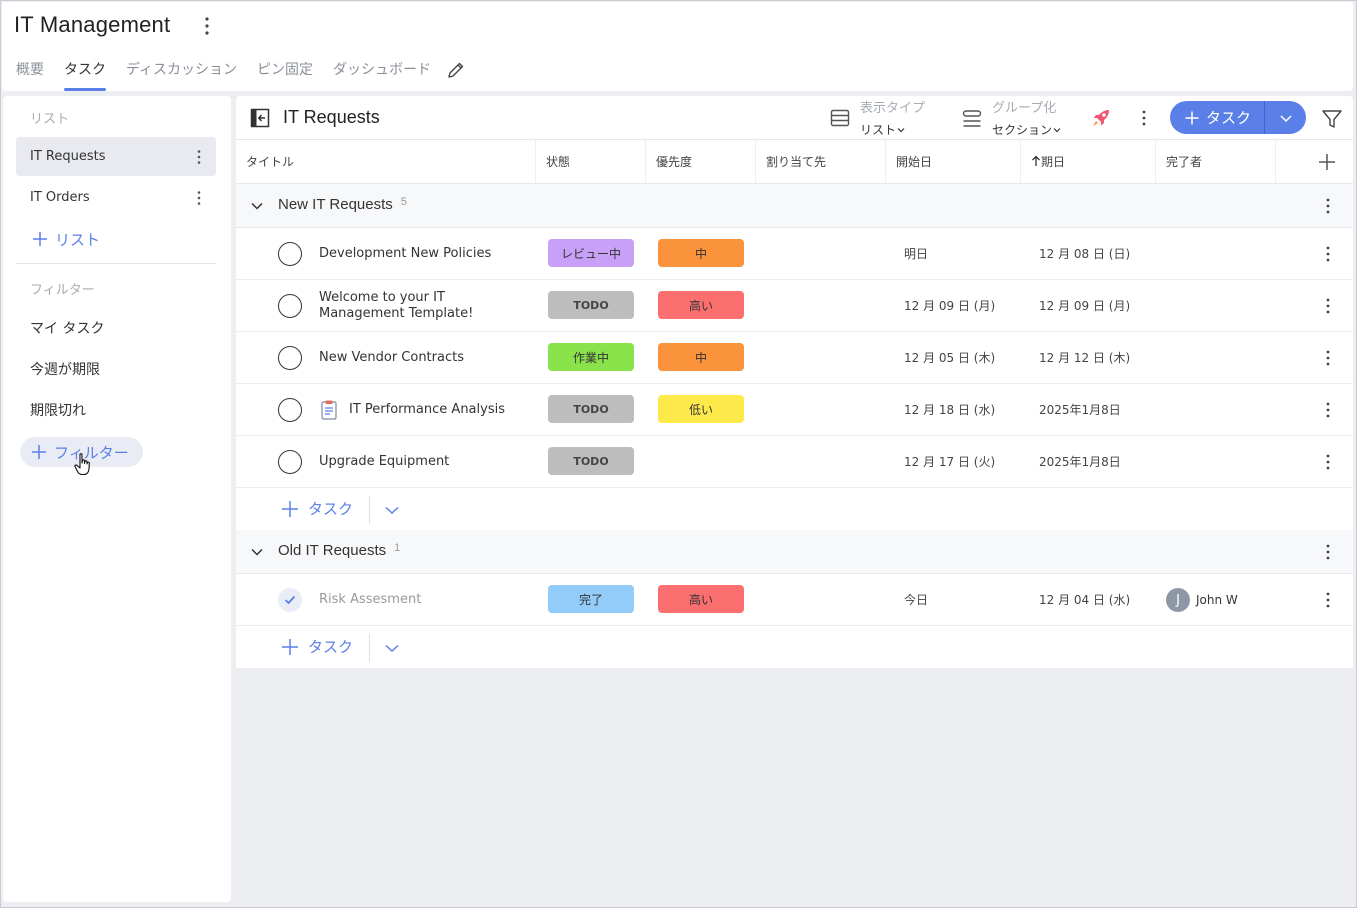 Image resolution: width=1357 pixels, height=908 pixels. What do you see at coordinates (50, 119) in the screenshot?
I see `lists-heading: リスト` at bounding box center [50, 119].